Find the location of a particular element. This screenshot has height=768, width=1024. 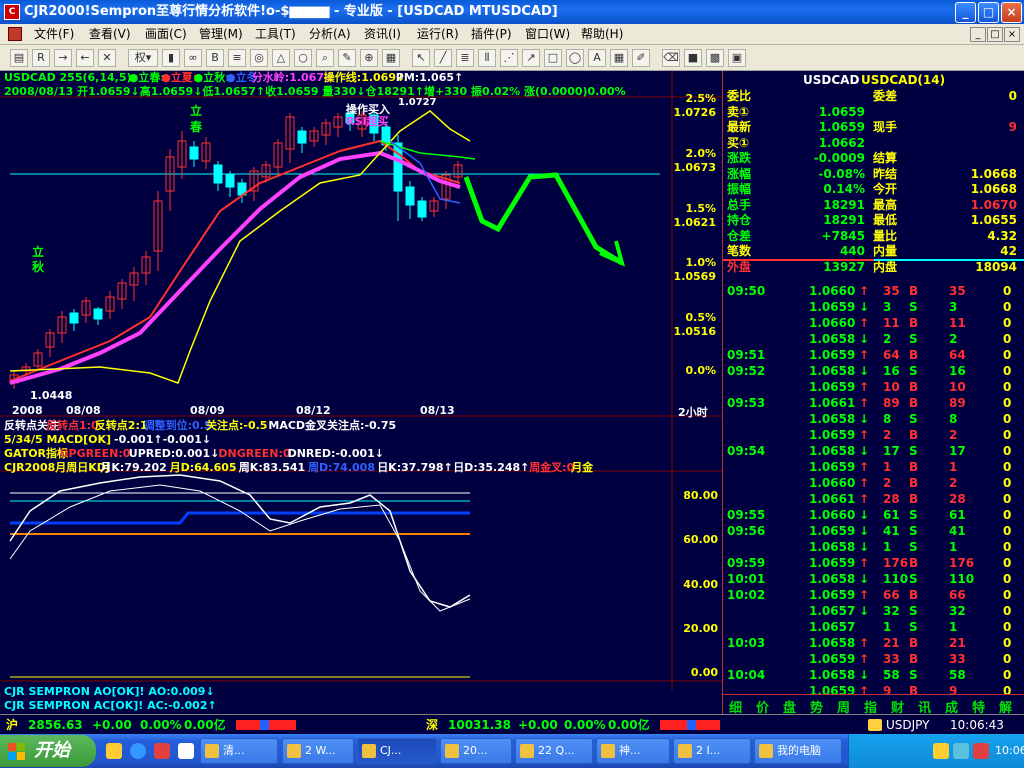

period-select: 权▾ is located at coordinates (143, 58).